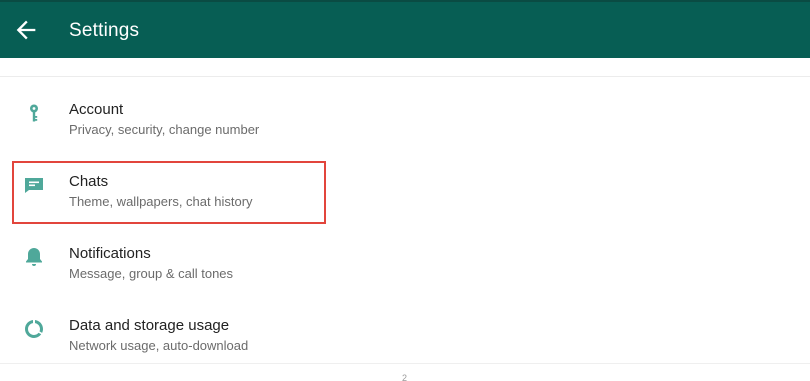 The height and width of the screenshot is (381, 810). I want to click on page-number: 2, so click(405, 377).